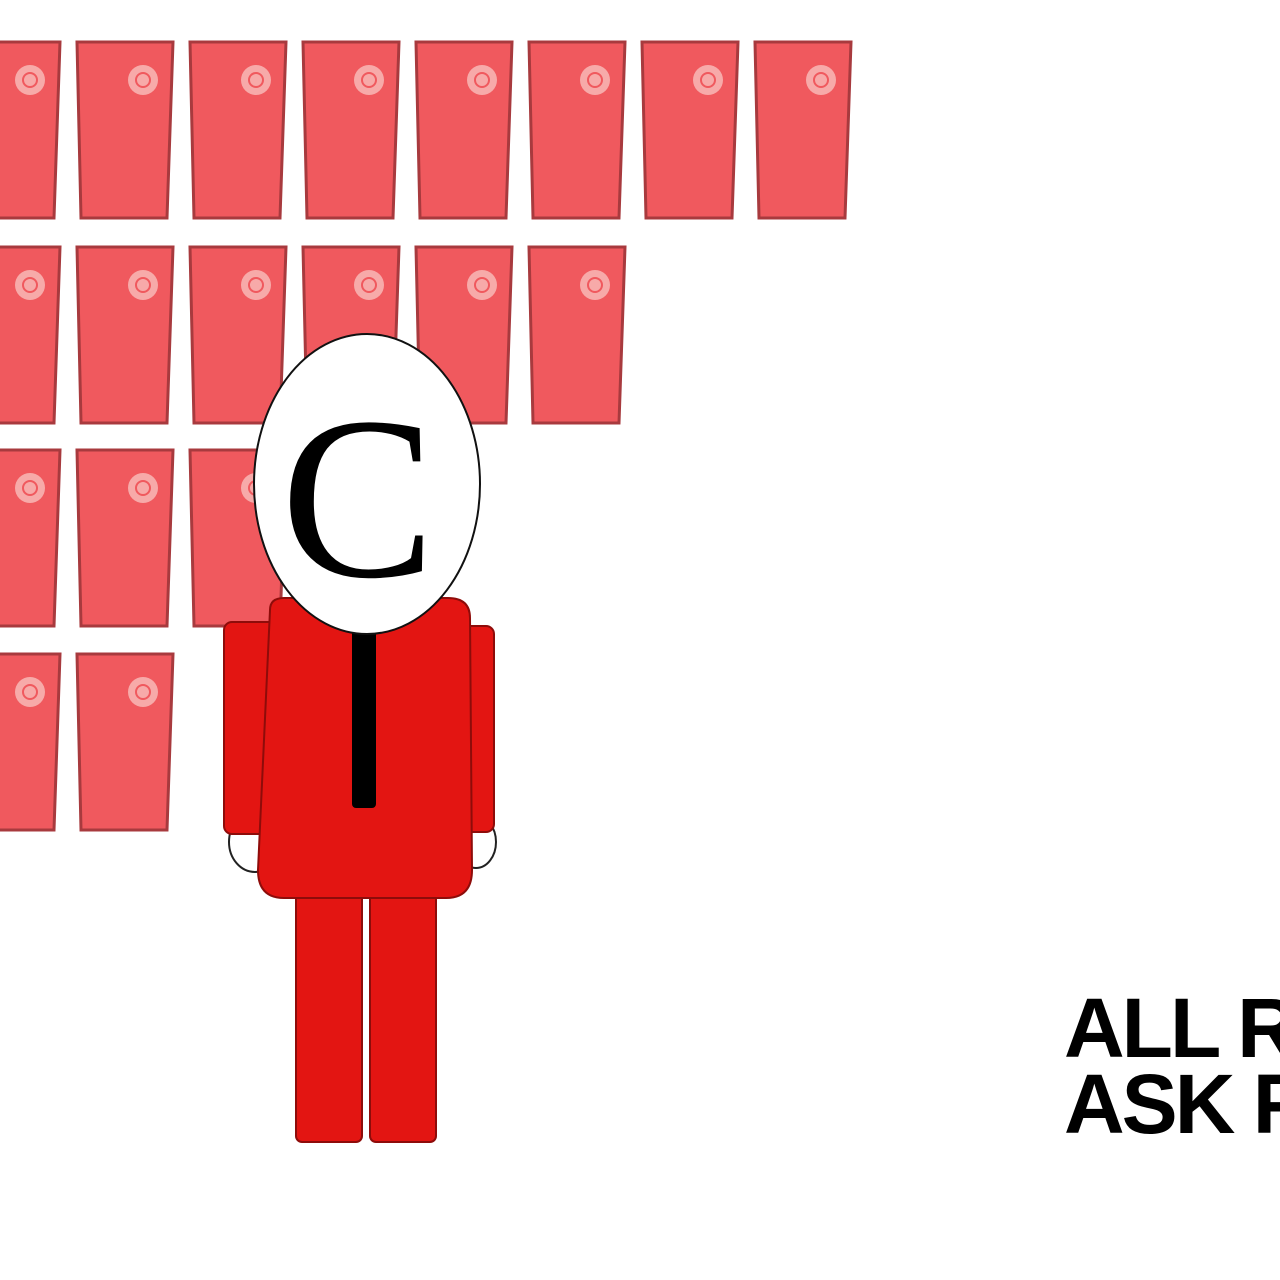 This screenshot has width=1280, height=1280. What do you see at coordinates (1172, 1032) in the screenshot?
I see `caption-line-1: ALL R` at bounding box center [1172, 1032].